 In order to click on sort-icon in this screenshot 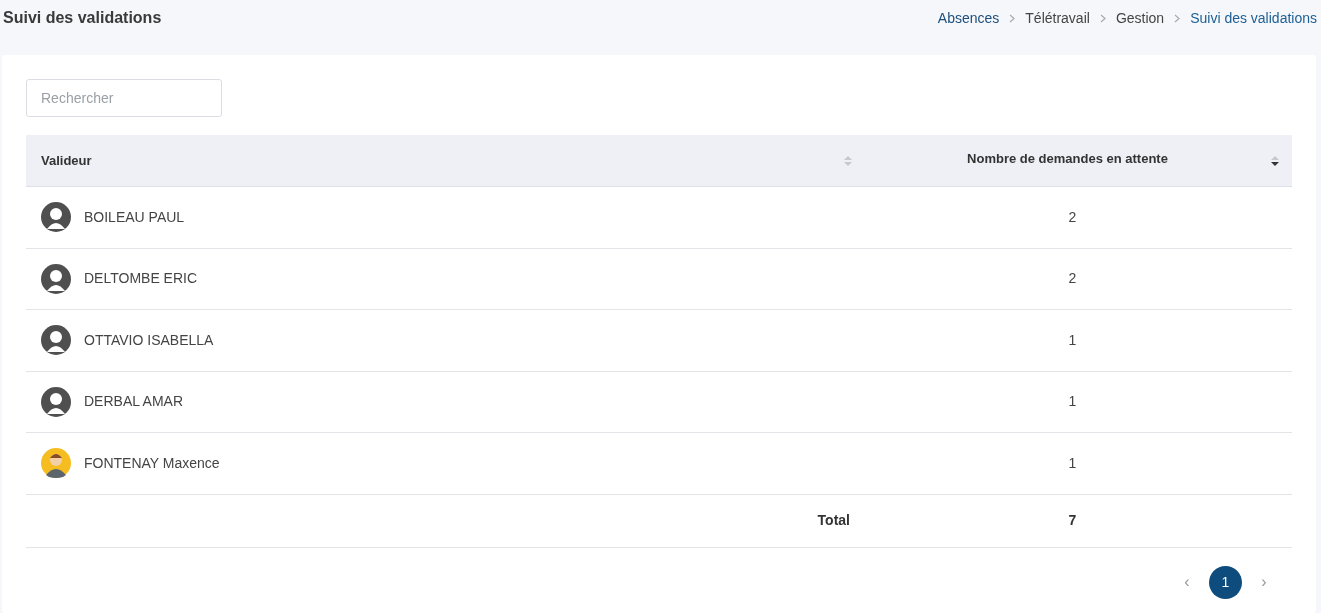, I will do `click(1275, 160)`.